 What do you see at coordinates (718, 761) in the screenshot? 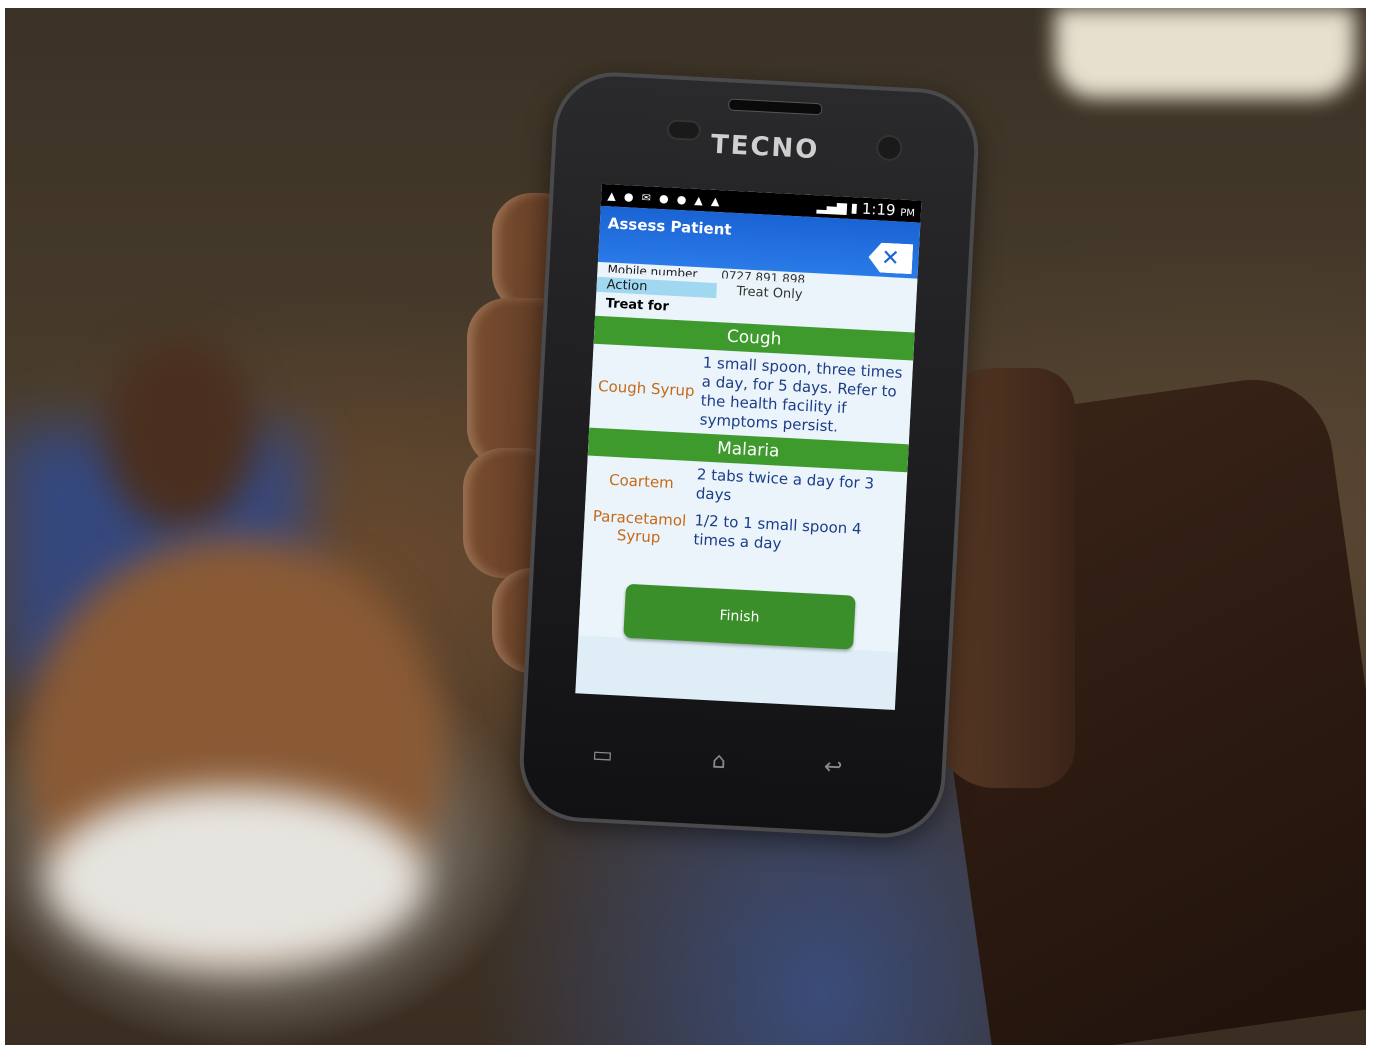
I see `home-icon: ⌂` at bounding box center [718, 761].